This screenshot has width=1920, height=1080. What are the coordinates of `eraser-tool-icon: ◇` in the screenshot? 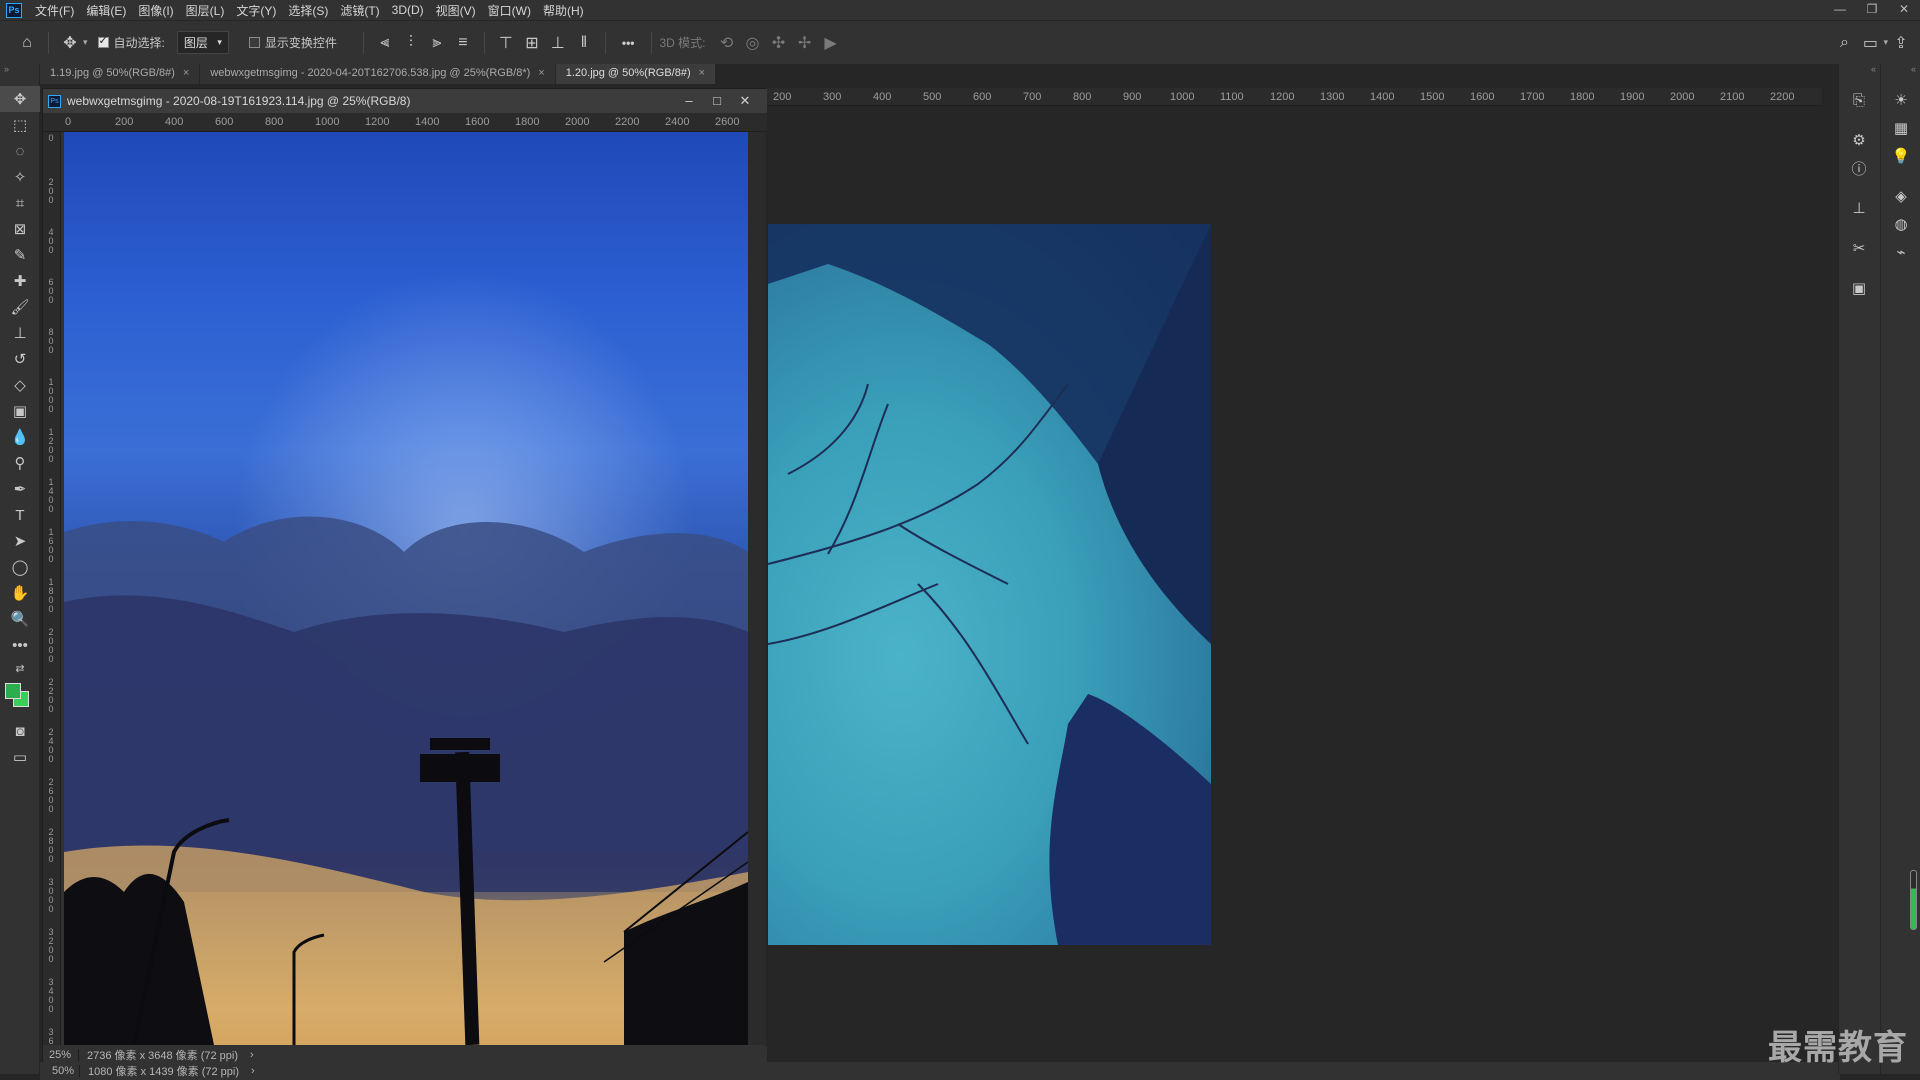 It's located at (20, 385).